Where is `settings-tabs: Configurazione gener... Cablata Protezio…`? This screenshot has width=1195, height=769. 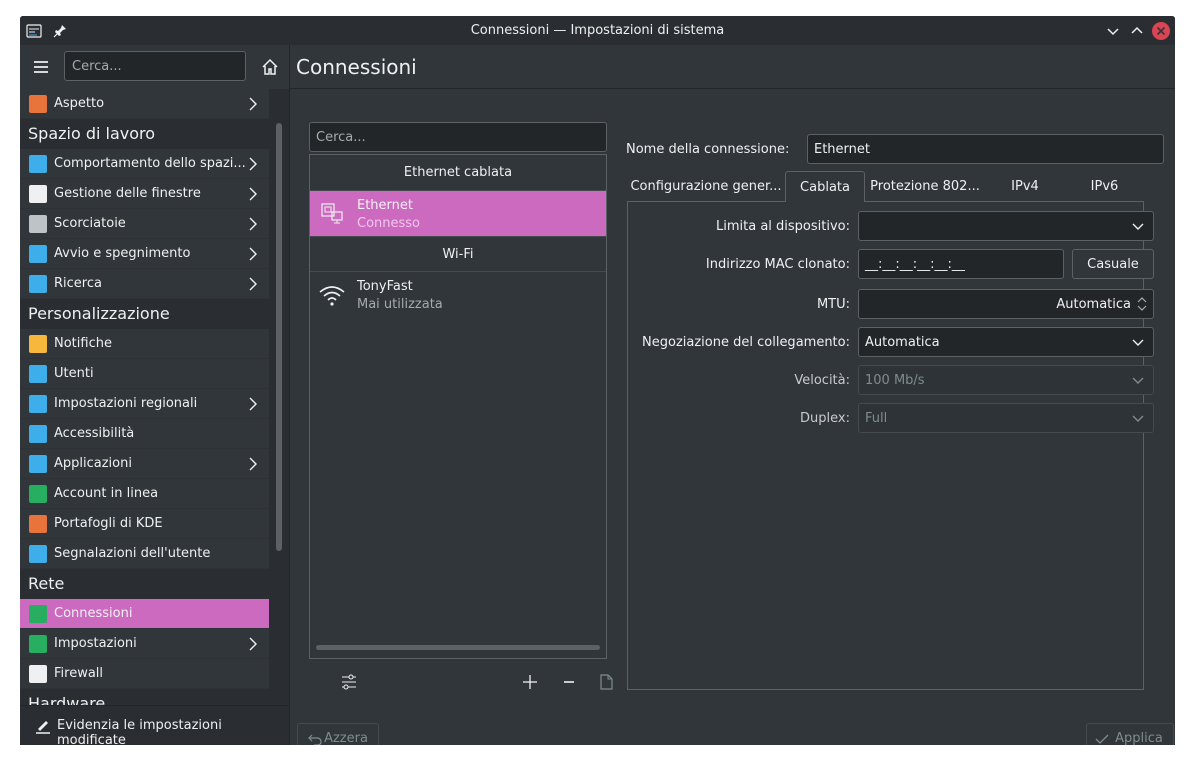
settings-tabs: Configurazione gener... Cablata Protezio… is located at coordinates (885, 186).